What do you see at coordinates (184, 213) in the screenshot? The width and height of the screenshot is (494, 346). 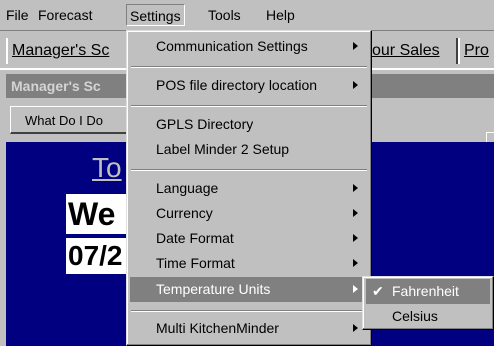 I see `menu-item-label: Currency` at bounding box center [184, 213].